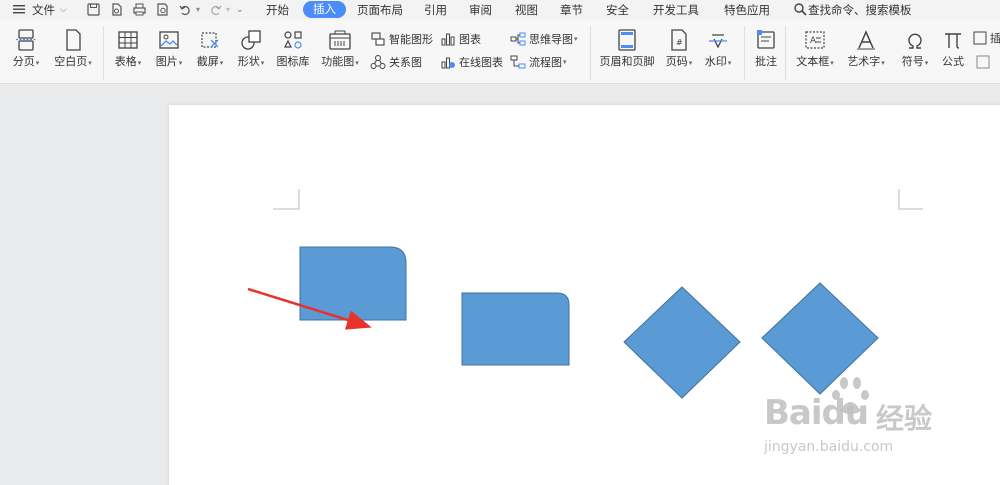 This screenshot has width=1000, height=485. I want to click on diamond-shape, so click(682, 342).